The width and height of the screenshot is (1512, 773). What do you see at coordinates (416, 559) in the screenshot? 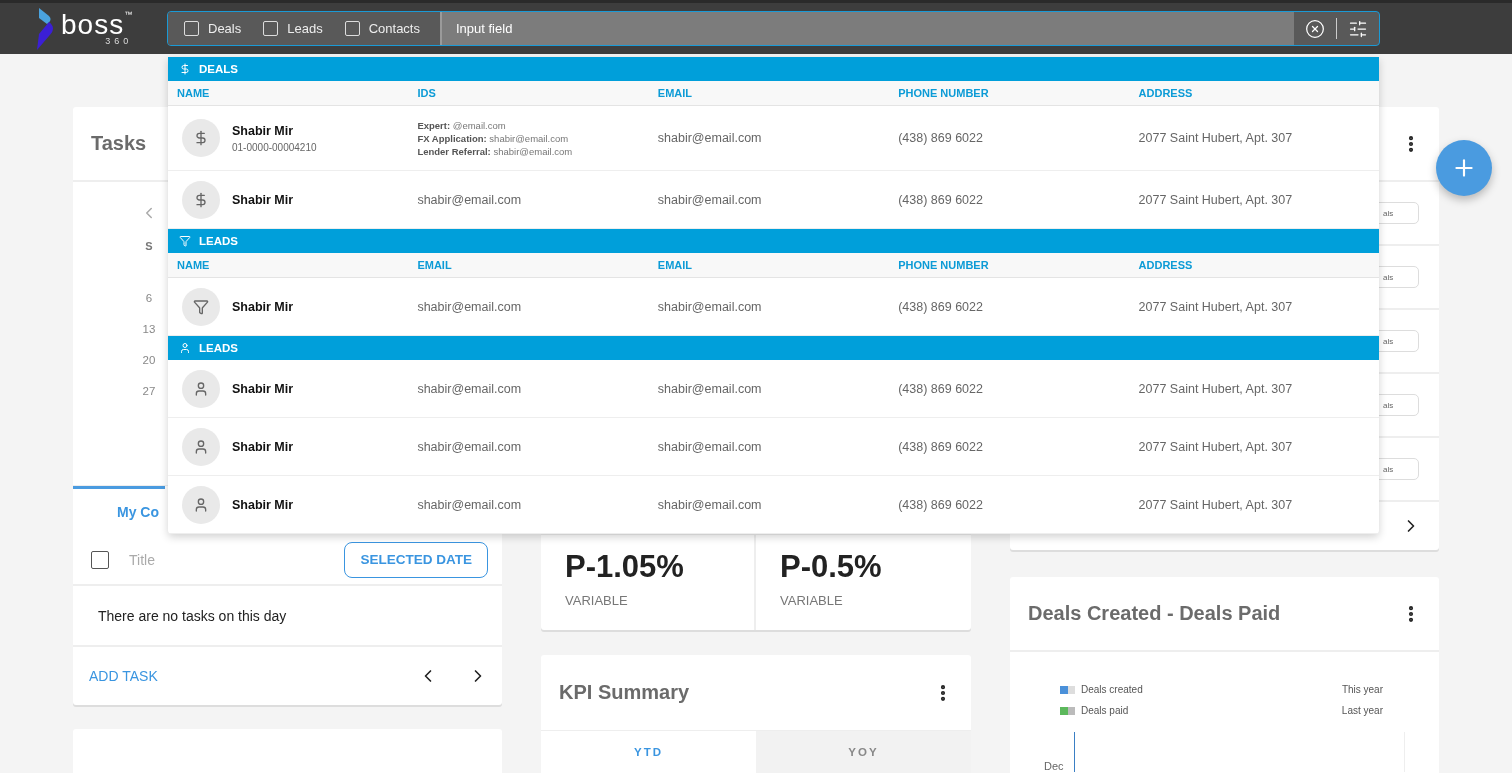
I see `selected-date-button: SELECTED DATE` at bounding box center [416, 559].